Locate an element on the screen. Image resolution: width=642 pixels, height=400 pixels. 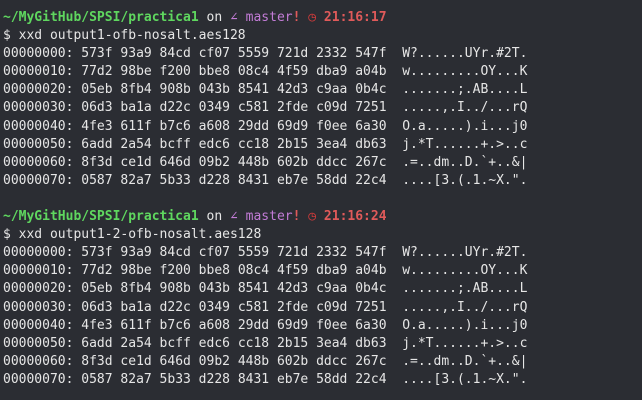
command-line: $ xxd output1-ofb-nosalt.aes128 is located at coordinates (124, 36).